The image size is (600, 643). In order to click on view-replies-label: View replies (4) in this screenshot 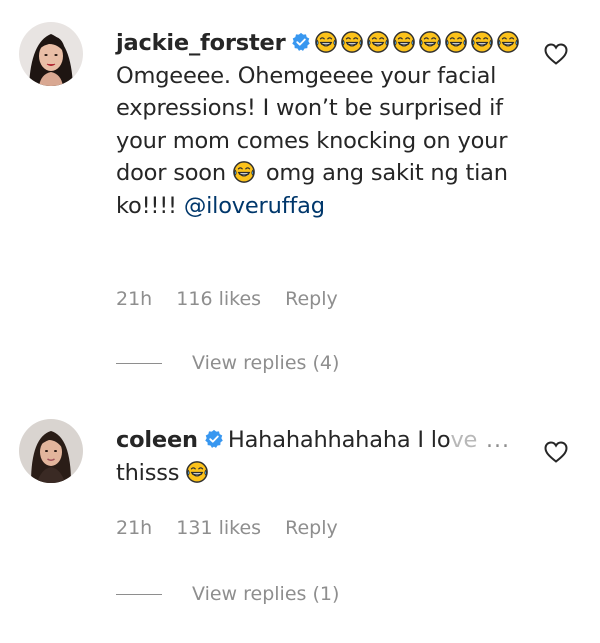, I will do `click(266, 363)`.